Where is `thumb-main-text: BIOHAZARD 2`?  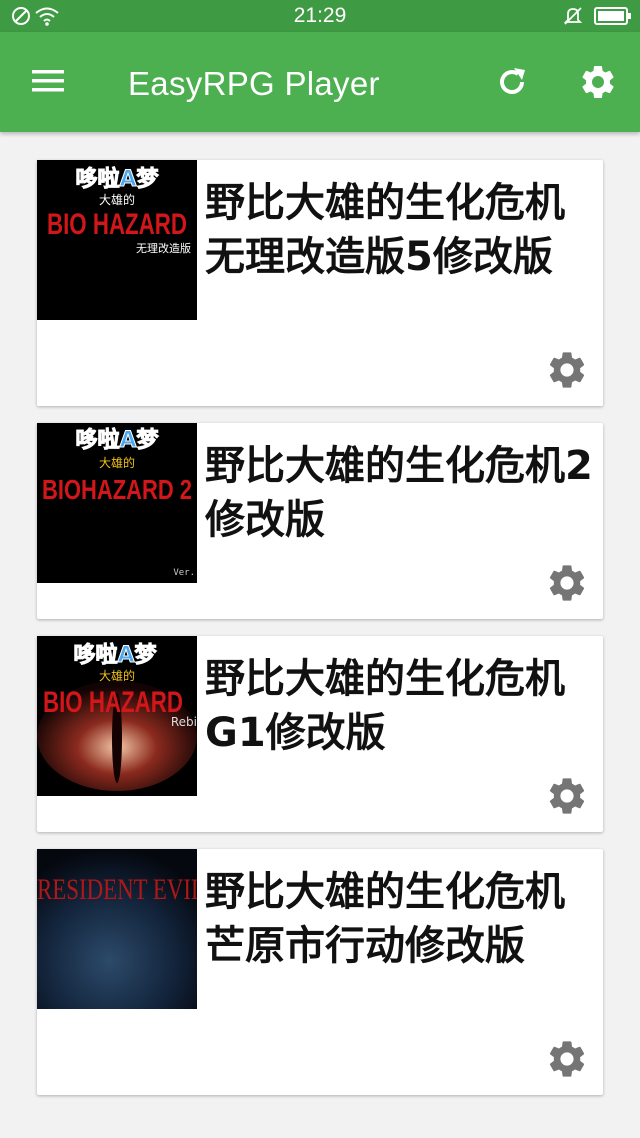 thumb-main-text: BIOHAZARD 2 is located at coordinates (117, 489).